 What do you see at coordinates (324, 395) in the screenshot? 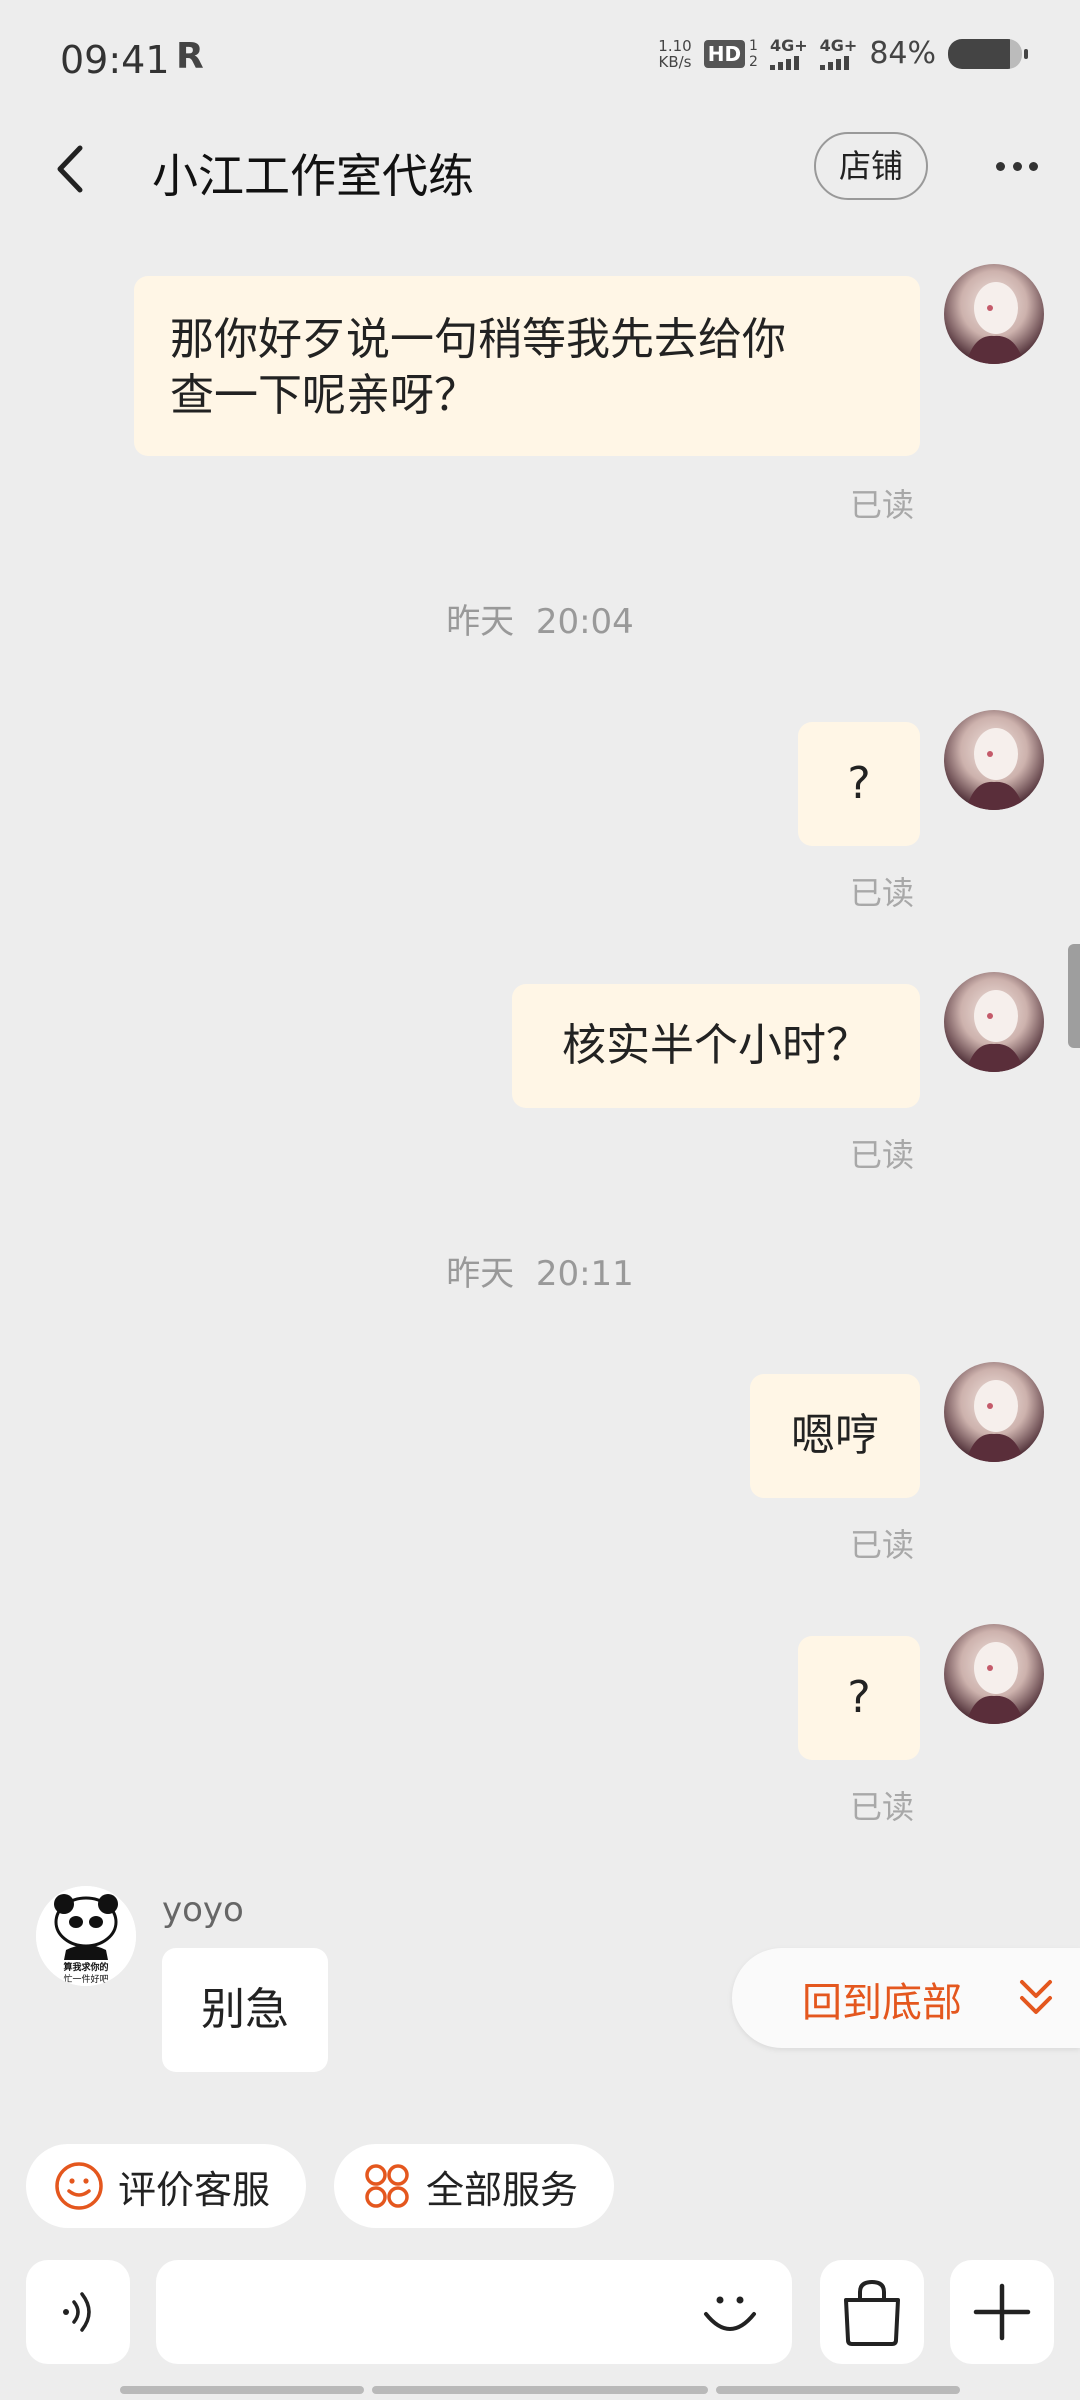
I see `message-text-line: 查一下呢亲呀？` at bounding box center [324, 395].